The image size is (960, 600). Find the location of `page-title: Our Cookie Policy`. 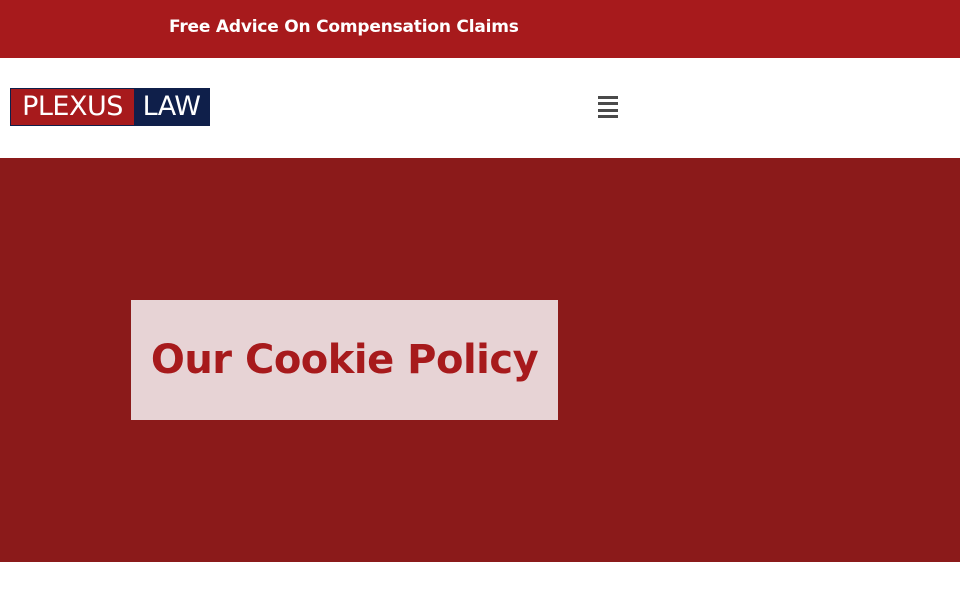

page-title: Our Cookie Policy is located at coordinates (344, 360).